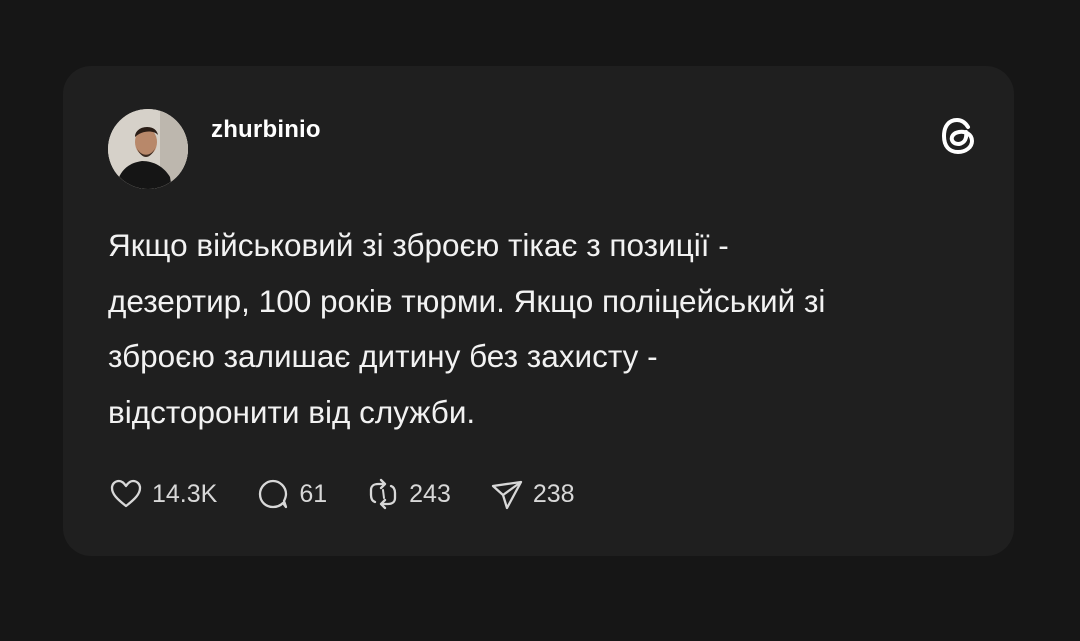  Describe the element at coordinates (185, 493) in the screenshot. I see `like-count: 14.3K` at that location.